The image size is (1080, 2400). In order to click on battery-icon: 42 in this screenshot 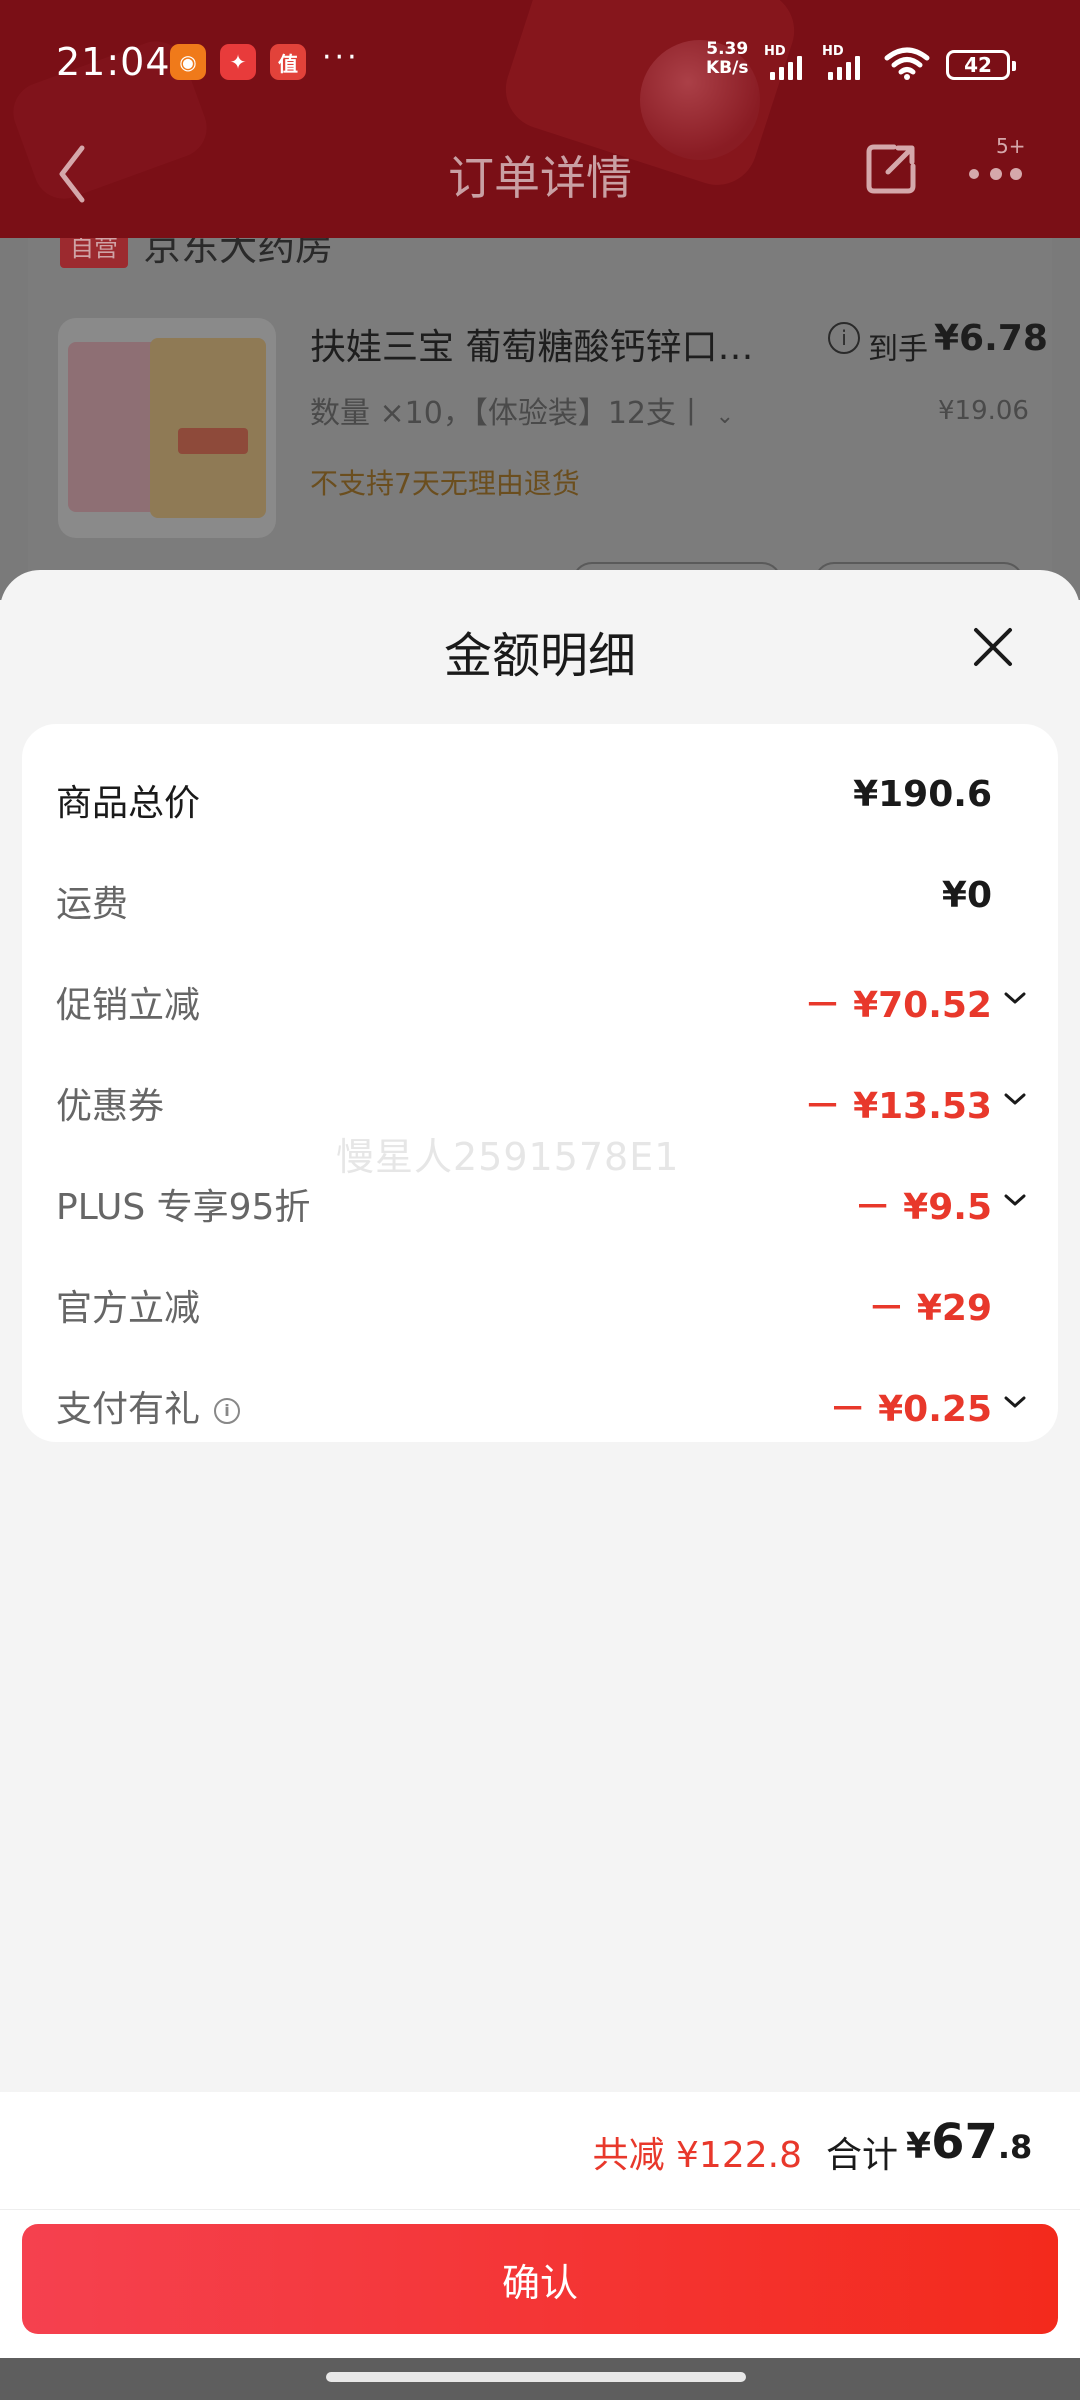, I will do `click(981, 65)`.